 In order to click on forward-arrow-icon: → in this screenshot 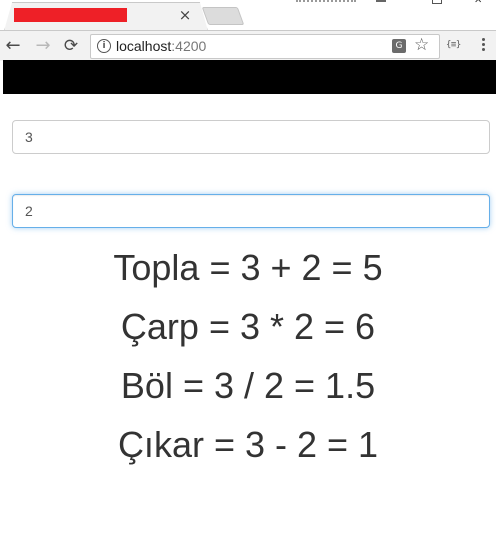, I will do `click(43, 46)`.